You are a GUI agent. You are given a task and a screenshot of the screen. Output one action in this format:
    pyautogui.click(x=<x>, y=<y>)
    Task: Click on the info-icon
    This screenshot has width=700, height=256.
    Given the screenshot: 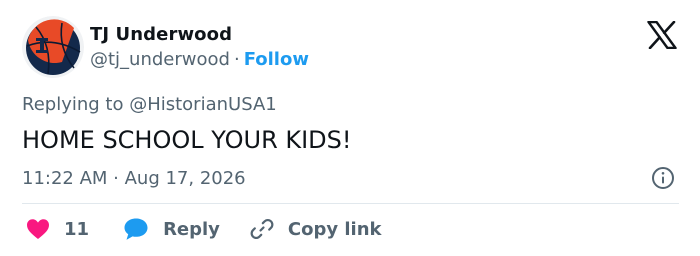 What is the action you would take?
    pyautogui.click(x=663, y=178)
    